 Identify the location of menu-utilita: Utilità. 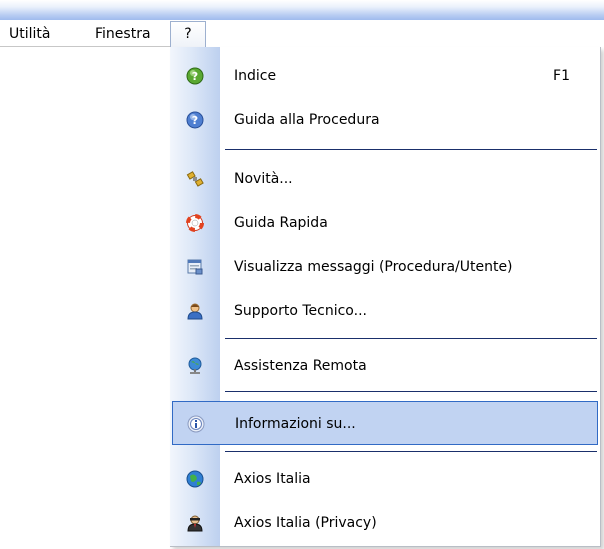
(29, 34).